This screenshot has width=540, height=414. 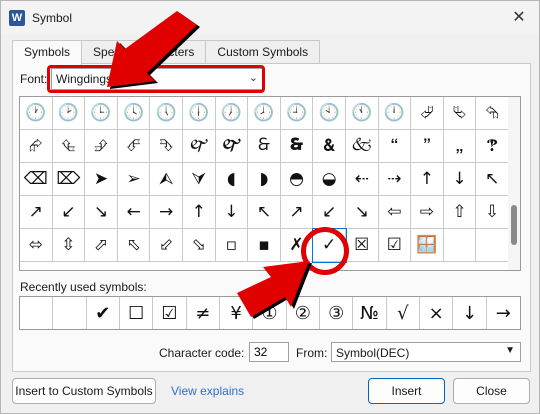 What do you see at coordinates (427, 245) in the screenshot?
I see `symbol-cell: 🪟` at bounding box center [427, 245].